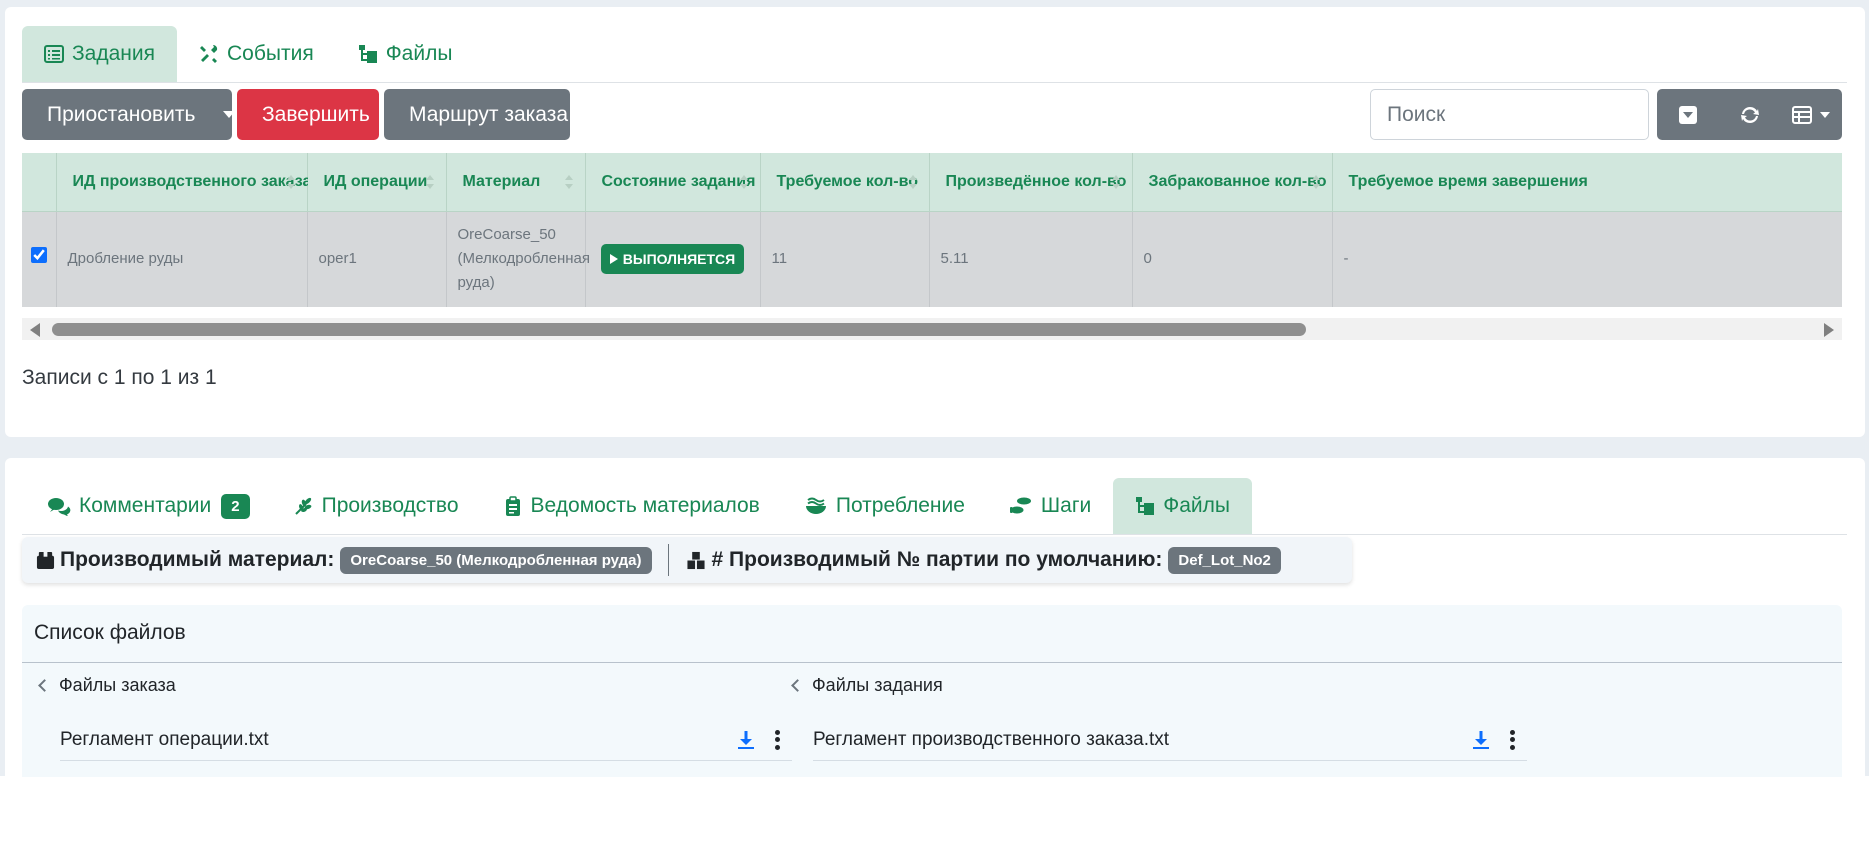 The height and width of the screenshot is (867, 1869). Describe the element at coordinates (1031, 182) in the screenshot. I see `column-header: Произведённое кол-во` at that location.